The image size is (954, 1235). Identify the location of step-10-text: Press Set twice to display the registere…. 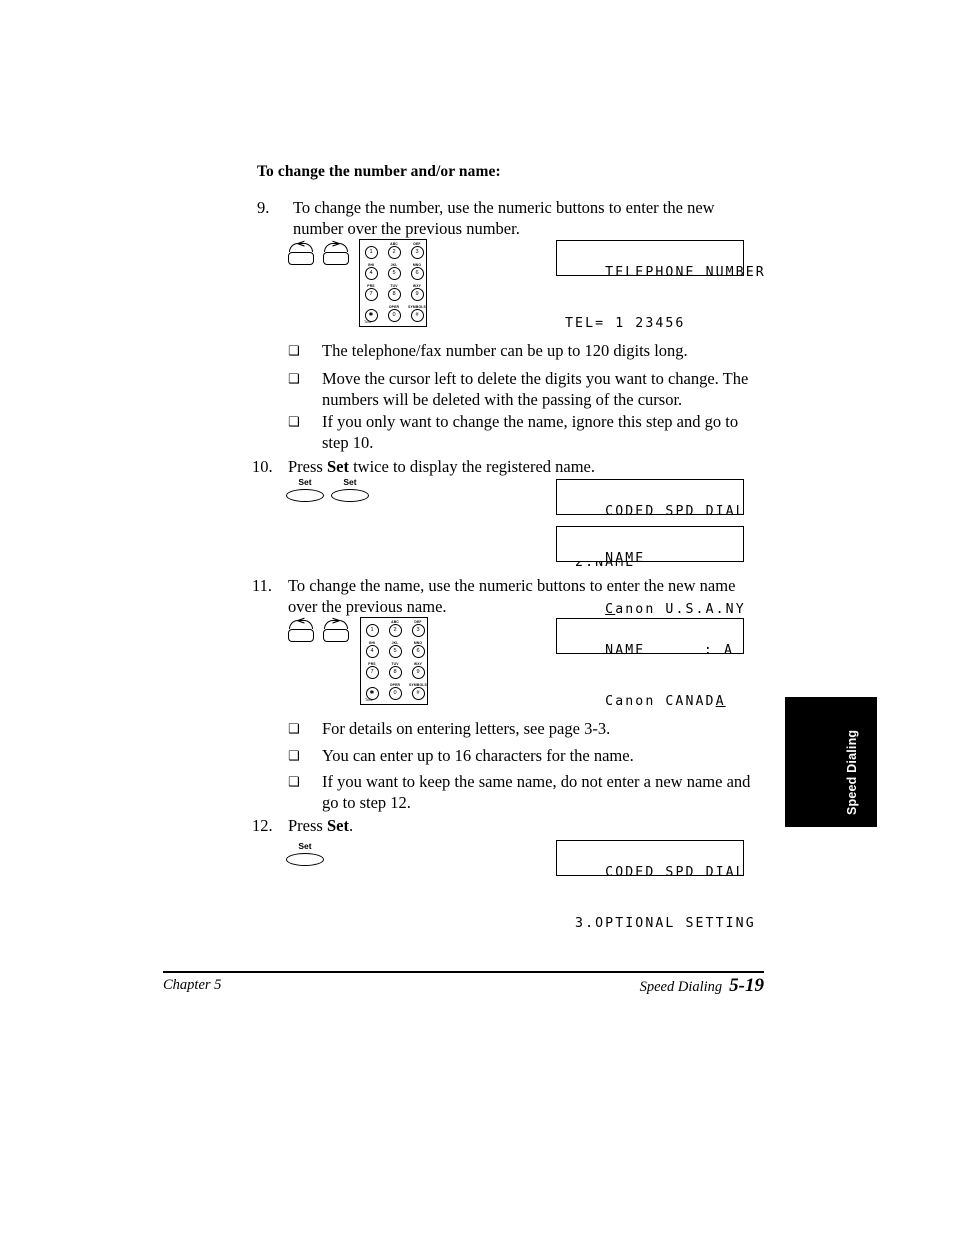
(510, 466).